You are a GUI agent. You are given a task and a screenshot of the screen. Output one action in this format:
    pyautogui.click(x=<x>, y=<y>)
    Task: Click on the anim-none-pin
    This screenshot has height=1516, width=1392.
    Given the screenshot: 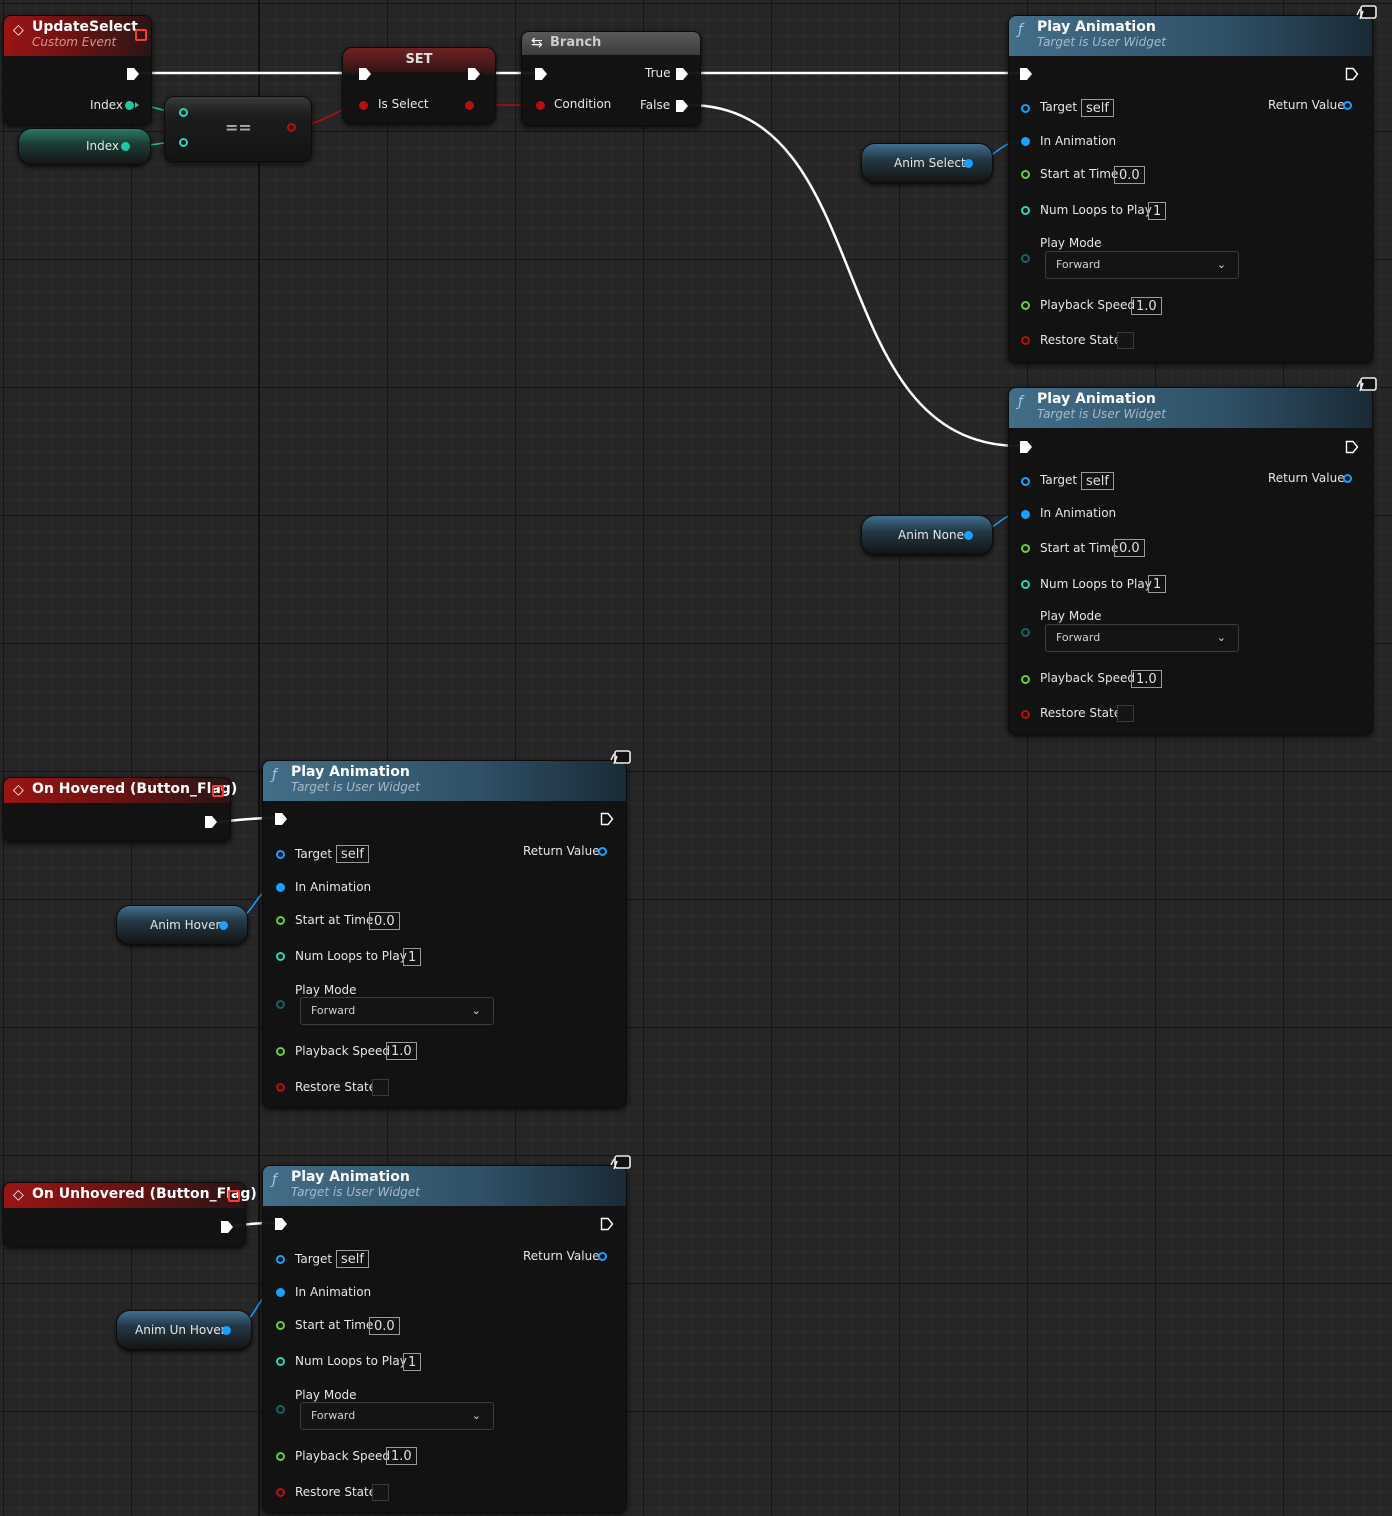 What is the action you would take?
    pyautogui.click(x=968, y=535)
    